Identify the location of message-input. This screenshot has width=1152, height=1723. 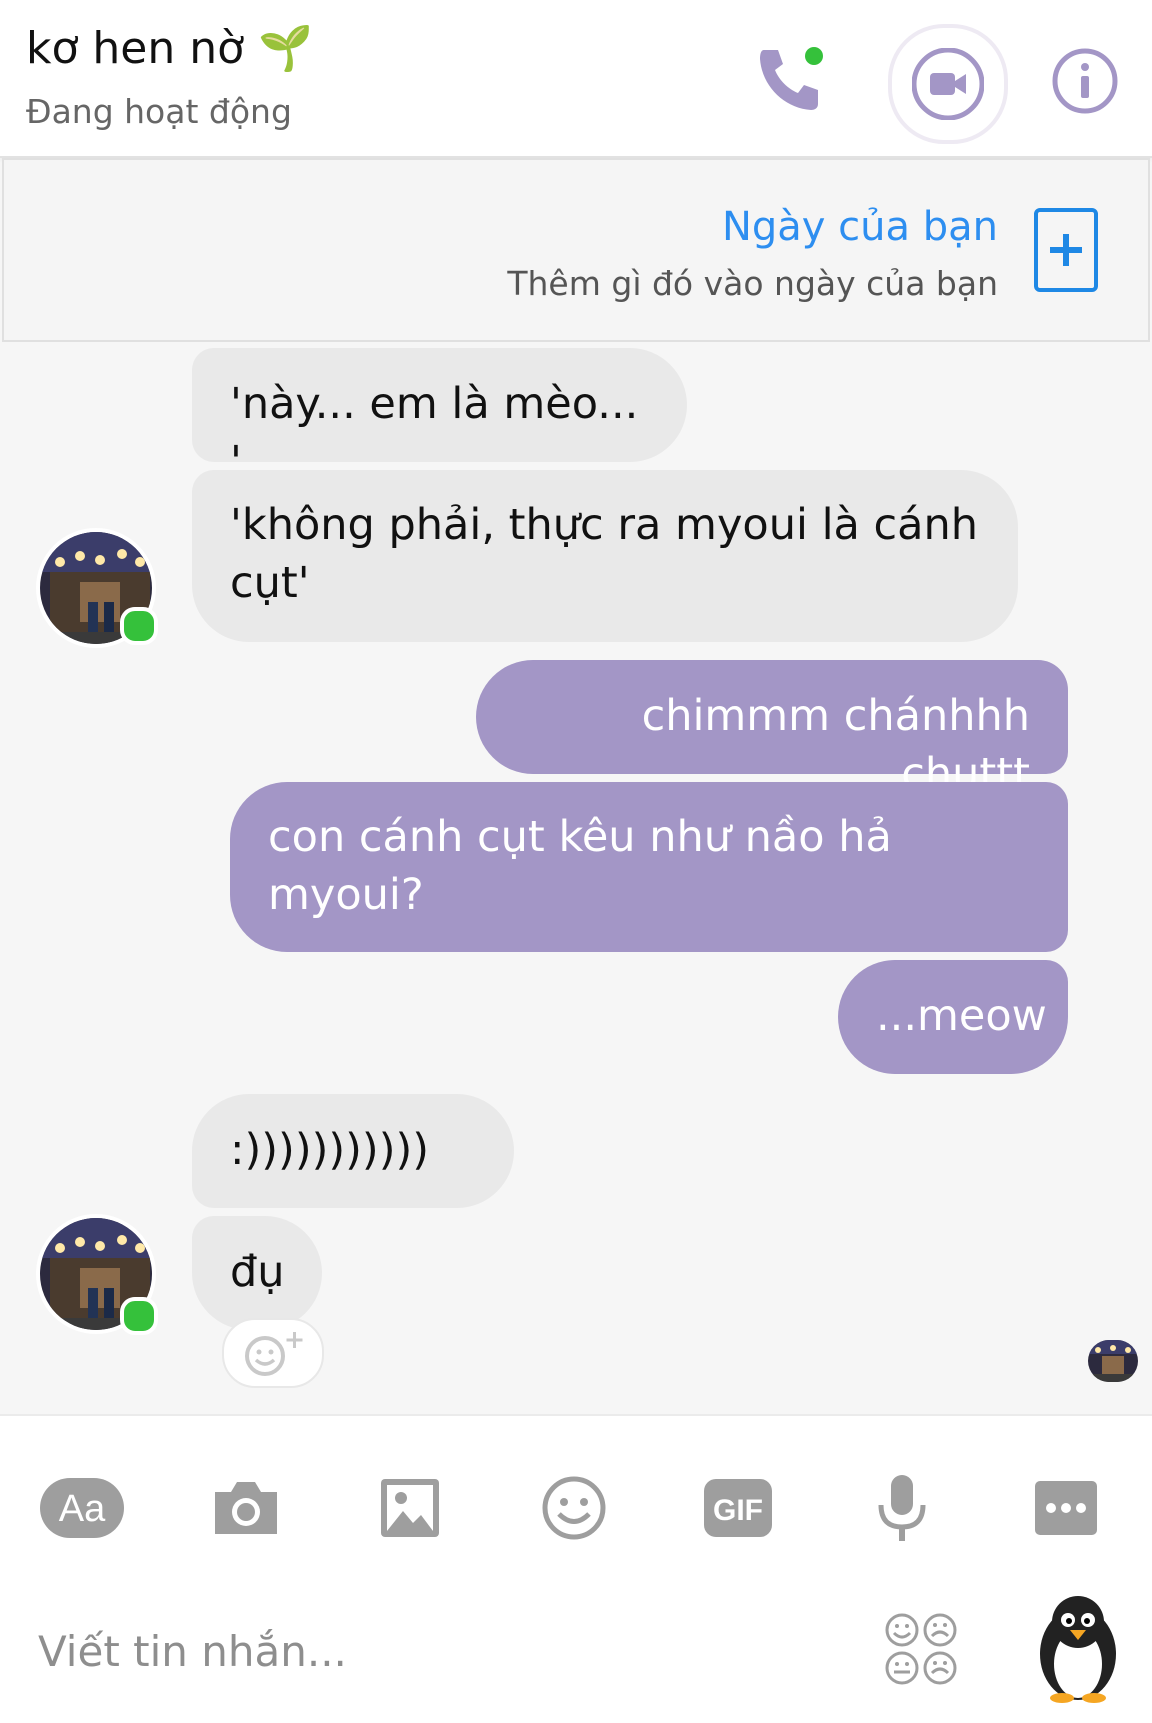
(448, 1651).